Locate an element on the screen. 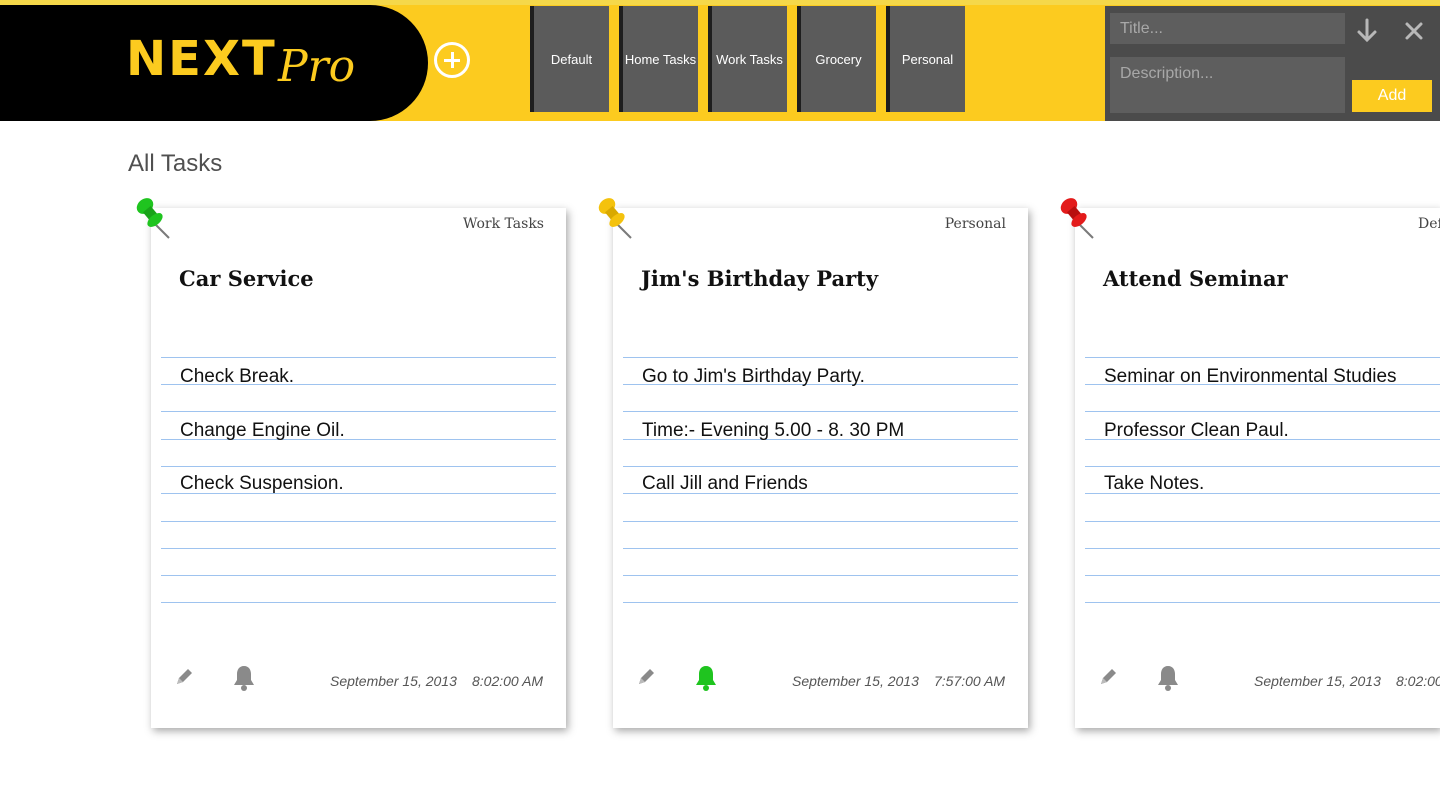 The width and height of the screenshot is (1440, 810). close-icon is located at coordinates (1414, 31).